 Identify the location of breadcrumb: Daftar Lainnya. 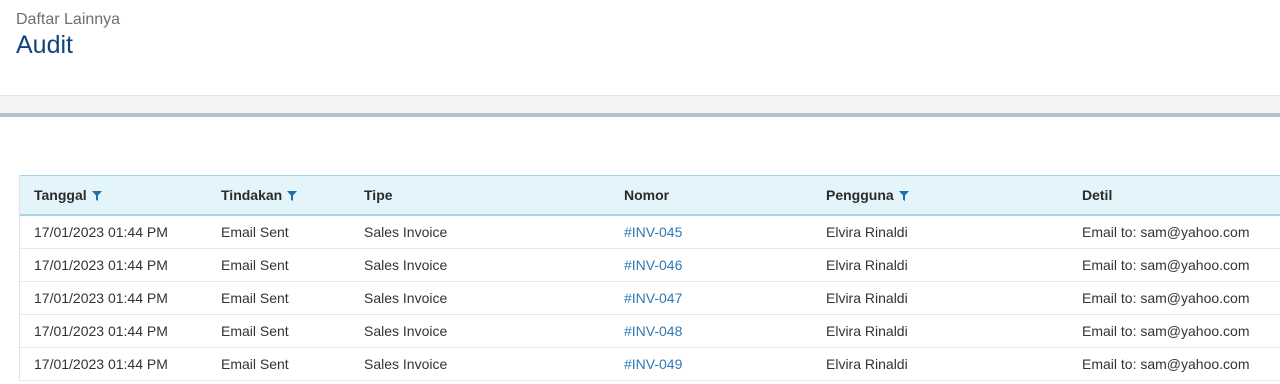
(68, 20).